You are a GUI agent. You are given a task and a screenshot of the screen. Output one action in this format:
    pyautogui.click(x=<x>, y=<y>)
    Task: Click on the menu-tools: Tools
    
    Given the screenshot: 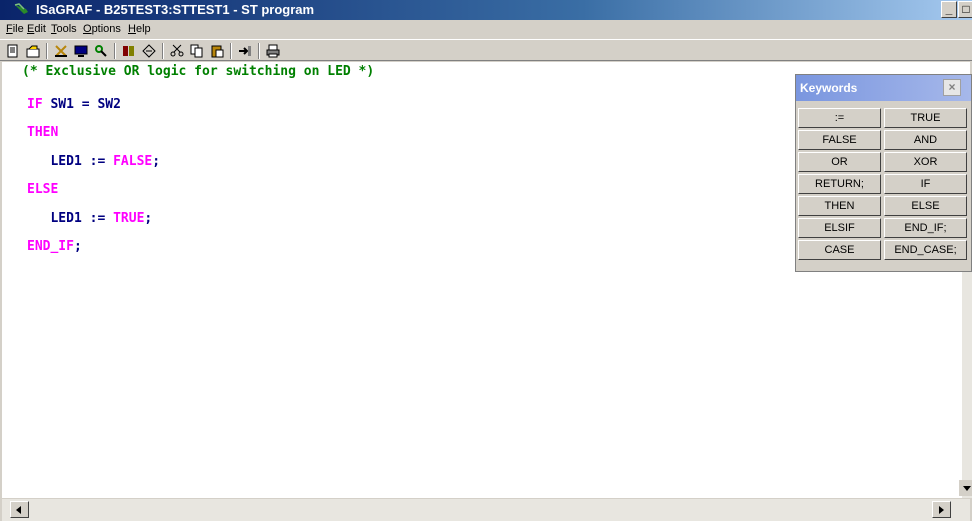 What is the action you would take?
    pyautogui.click(x=64, y=29)
    